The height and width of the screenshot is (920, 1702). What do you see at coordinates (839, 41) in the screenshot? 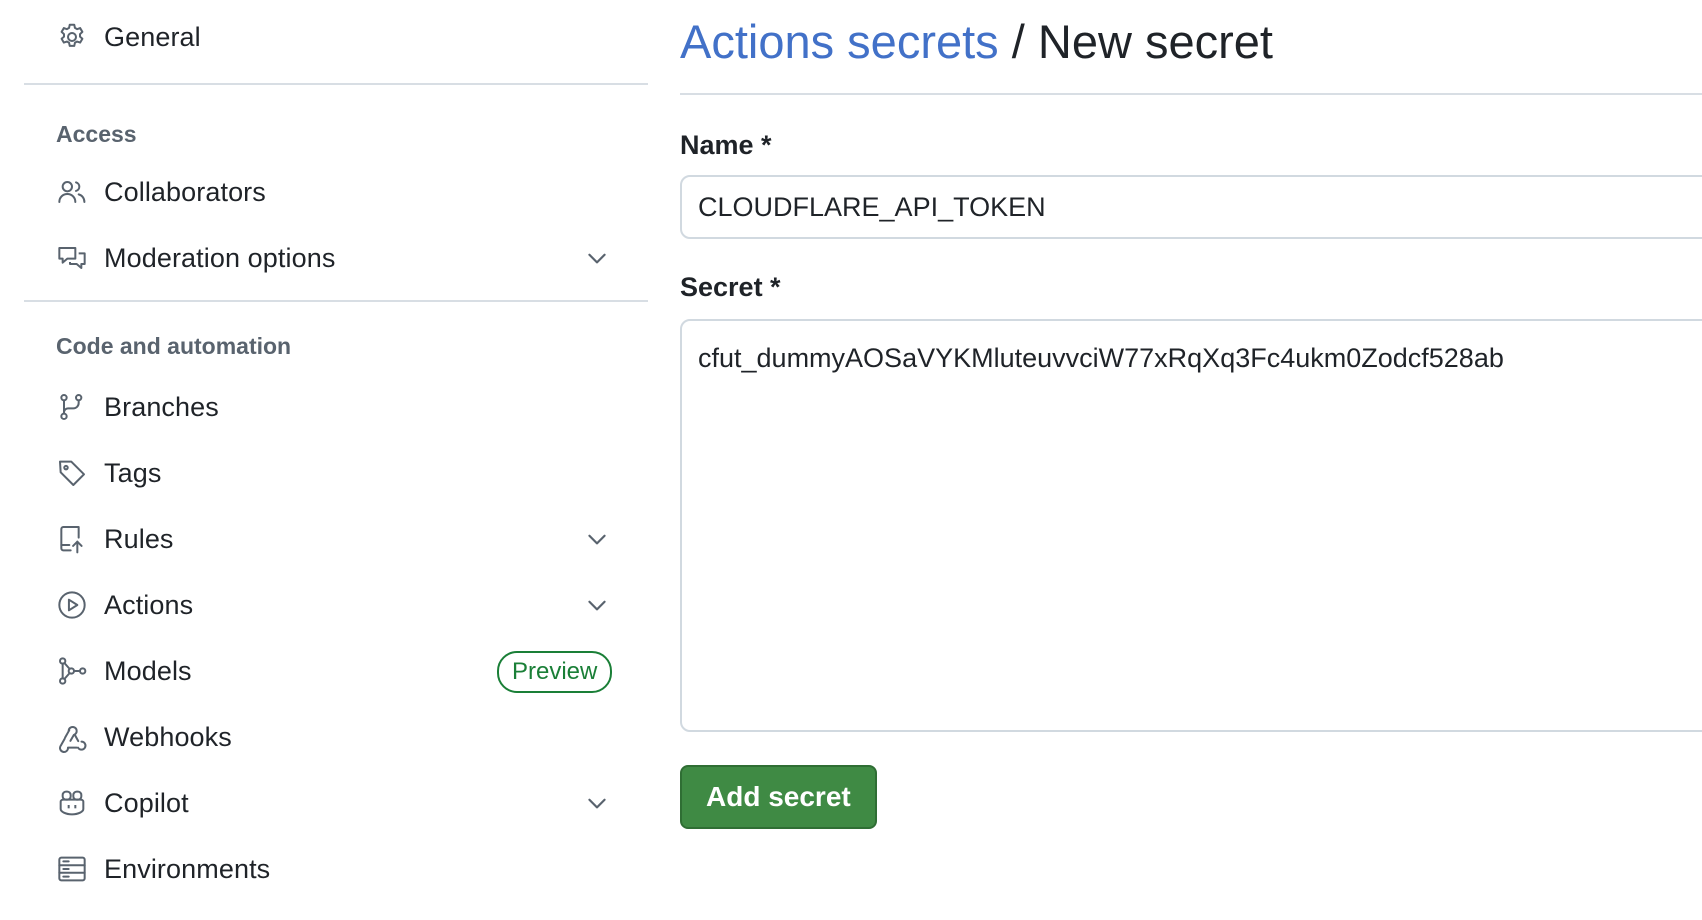
I see `breadcrumb-actions-secrets-link: Actions secrets` at bounding box center [839, 41].